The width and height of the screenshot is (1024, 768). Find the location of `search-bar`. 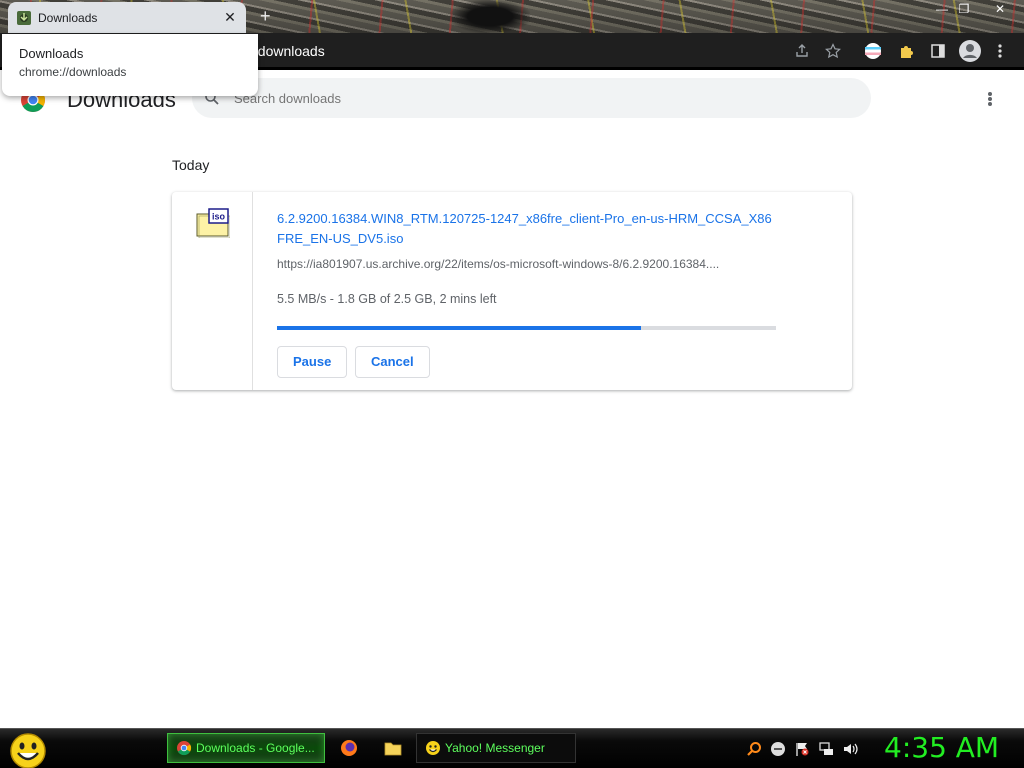

search-bar is located at coordinates (531, 98).